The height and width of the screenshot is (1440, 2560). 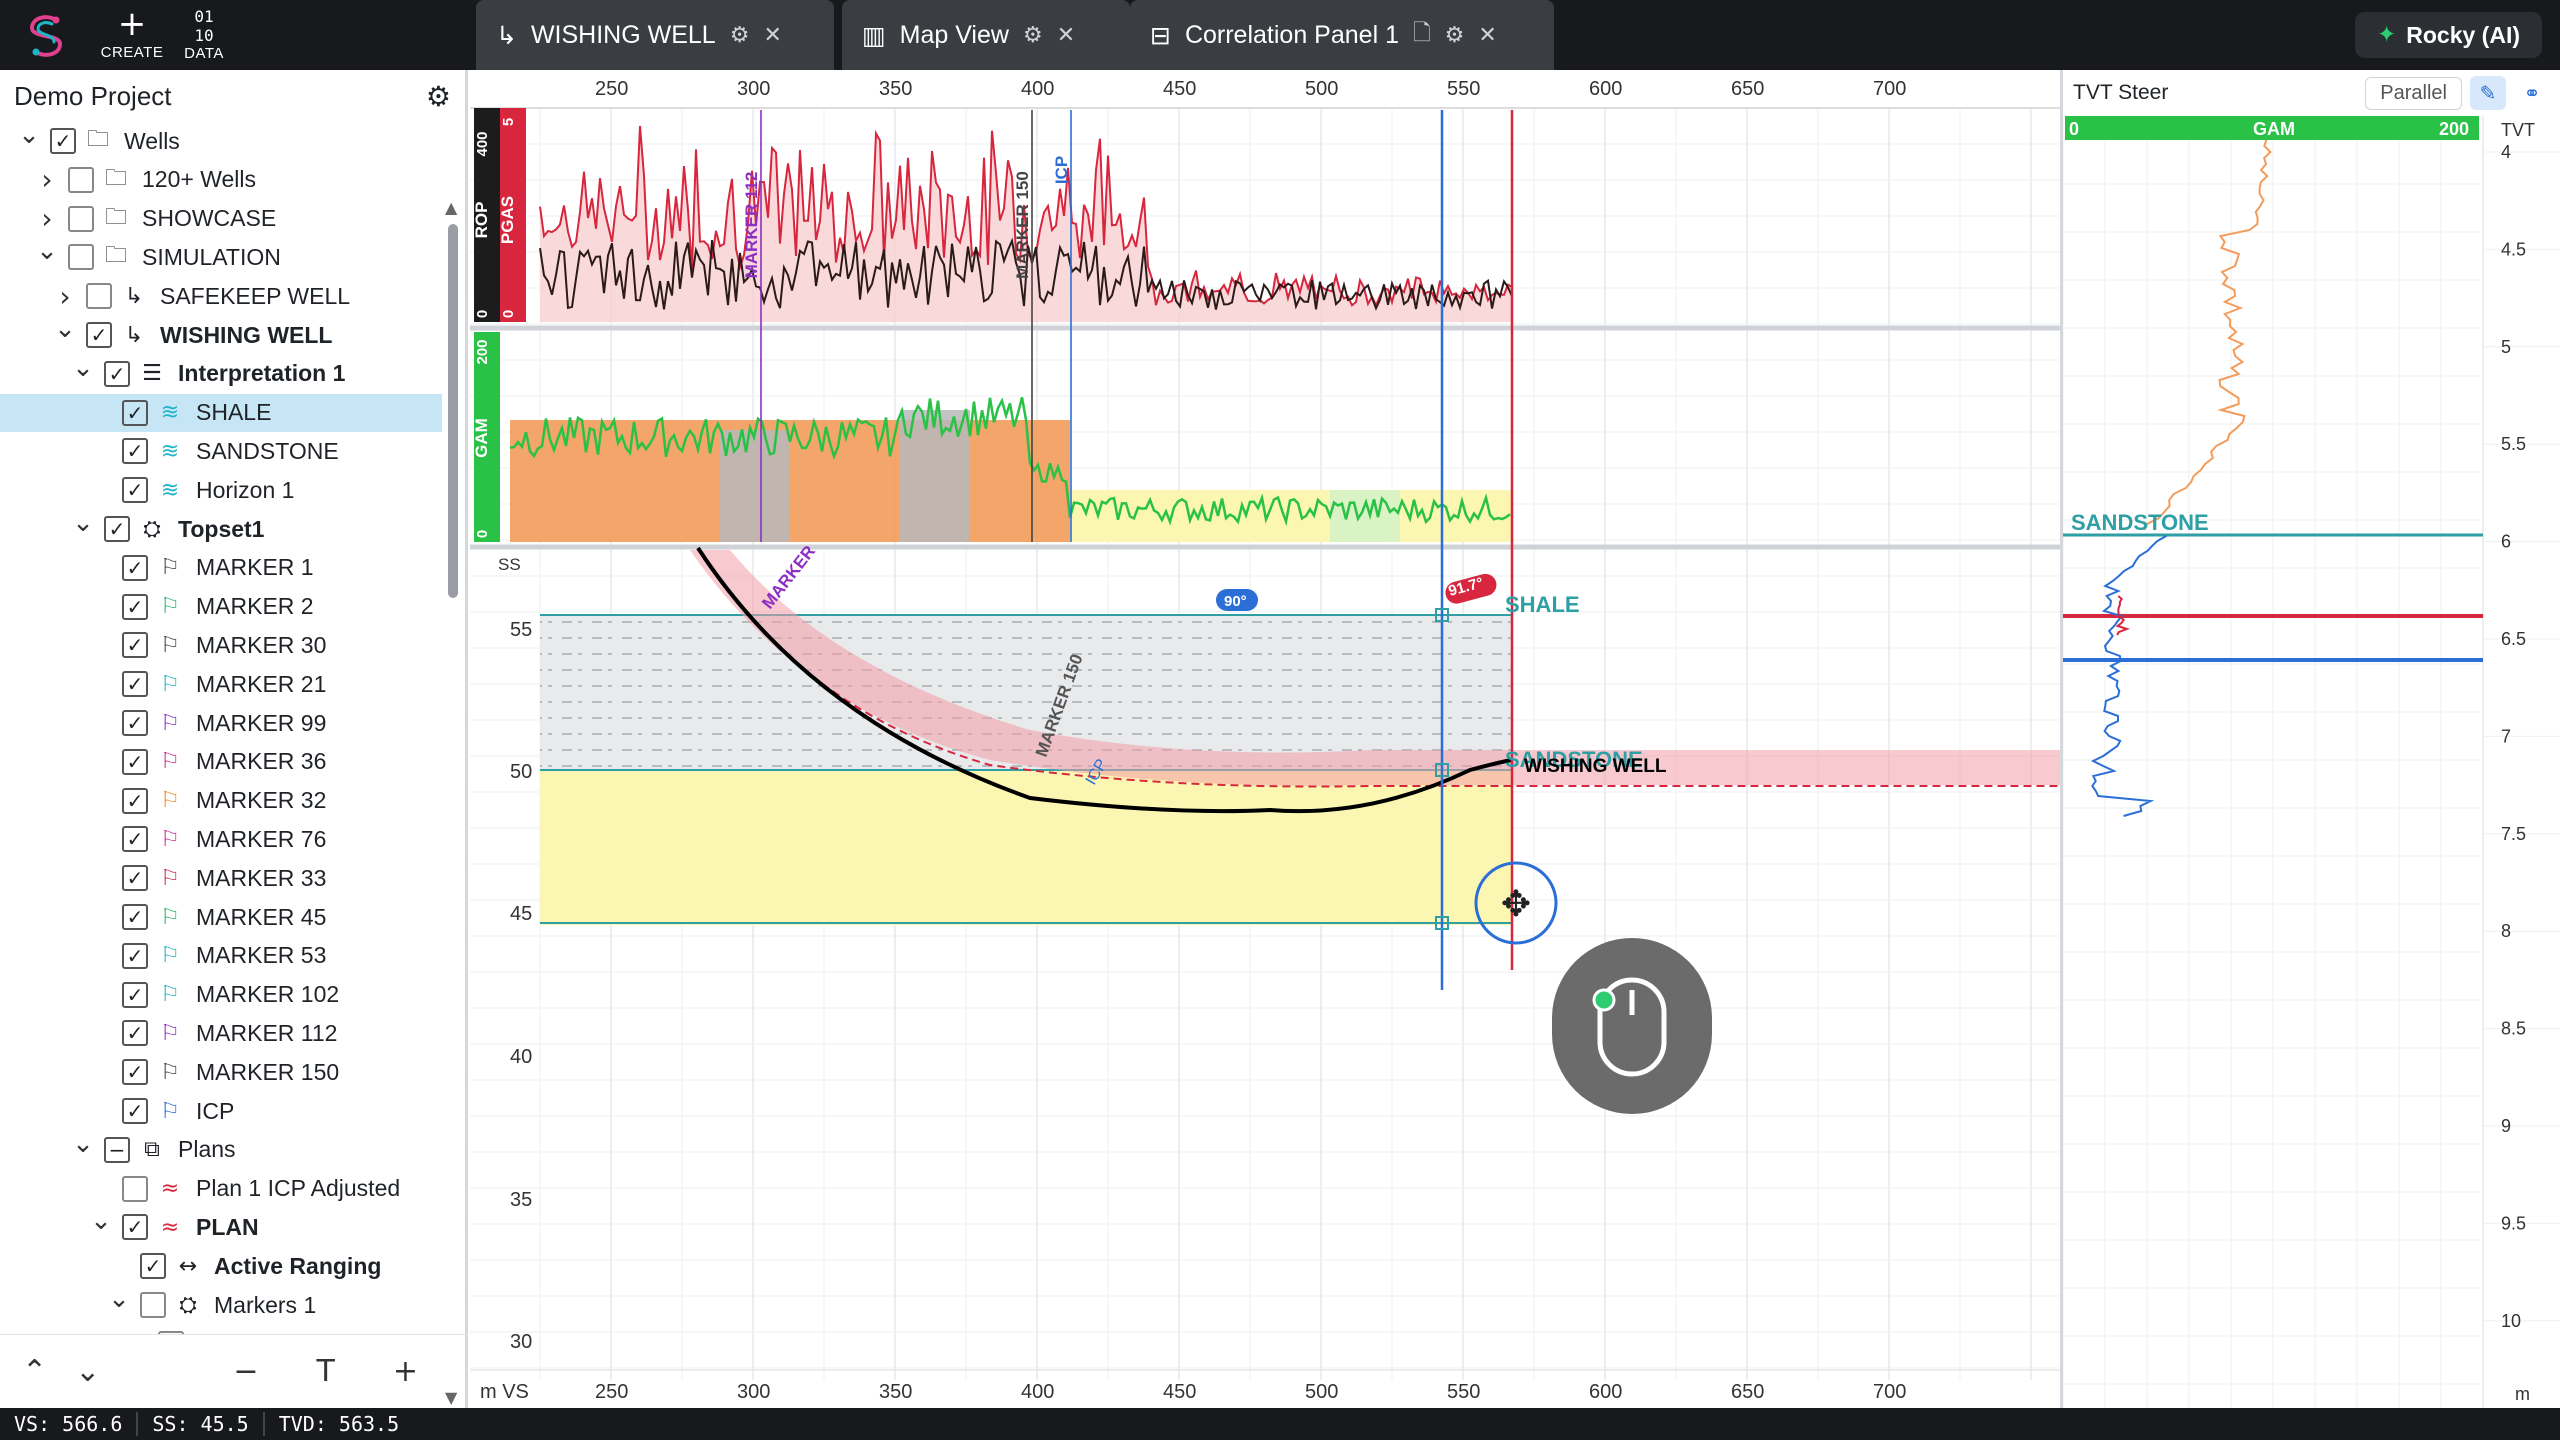 What do you see at coordinates (204, 35) in the screenshot?
I see `data-button: 01 10 DATA` at bounding box center [204, 35].